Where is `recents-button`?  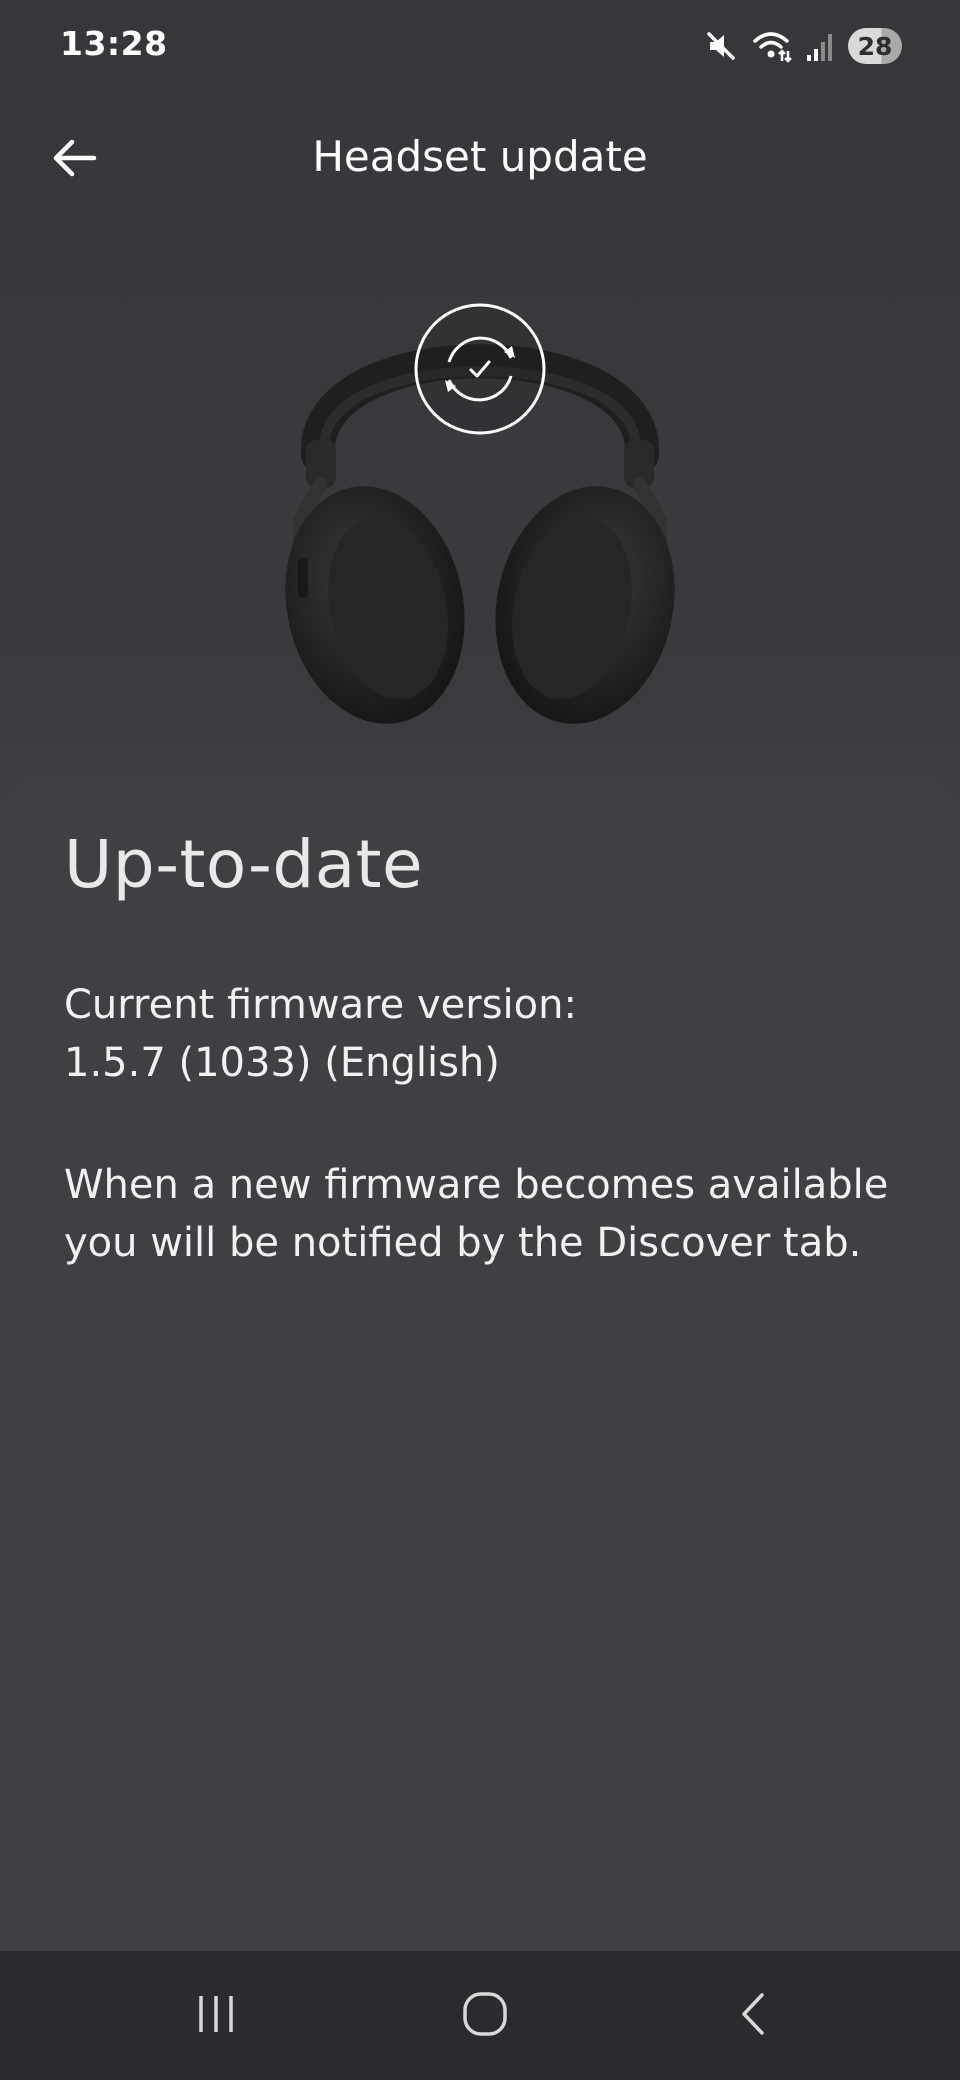
recents-button is located at coordinates (216, 2016).